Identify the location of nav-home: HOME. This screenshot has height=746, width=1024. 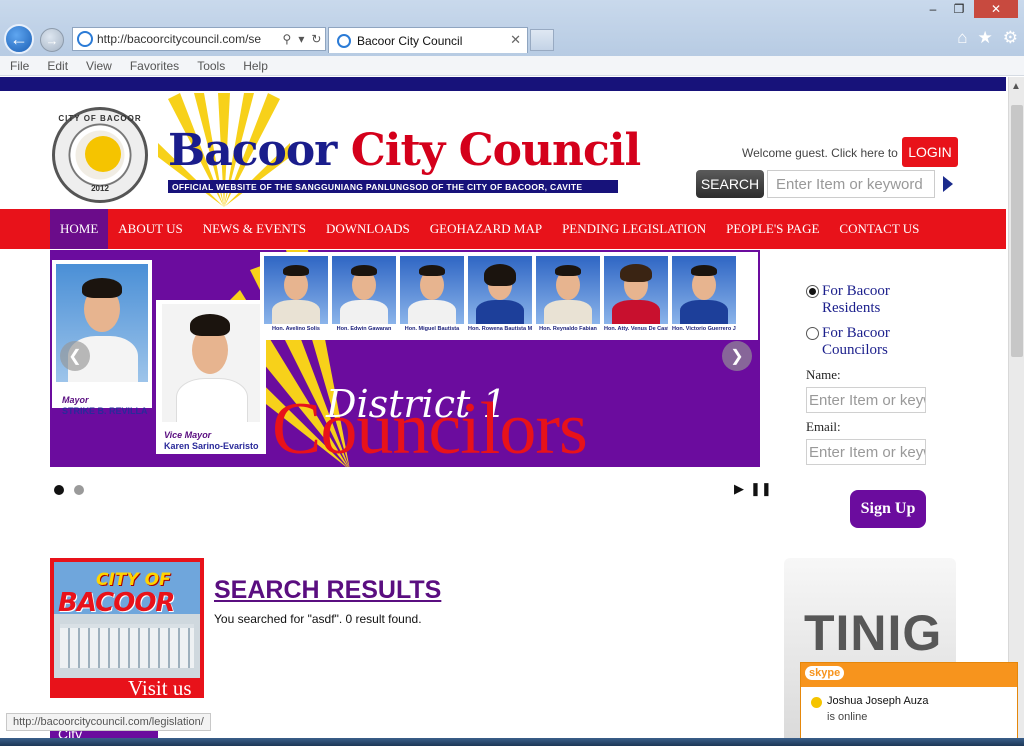
(79, 229).